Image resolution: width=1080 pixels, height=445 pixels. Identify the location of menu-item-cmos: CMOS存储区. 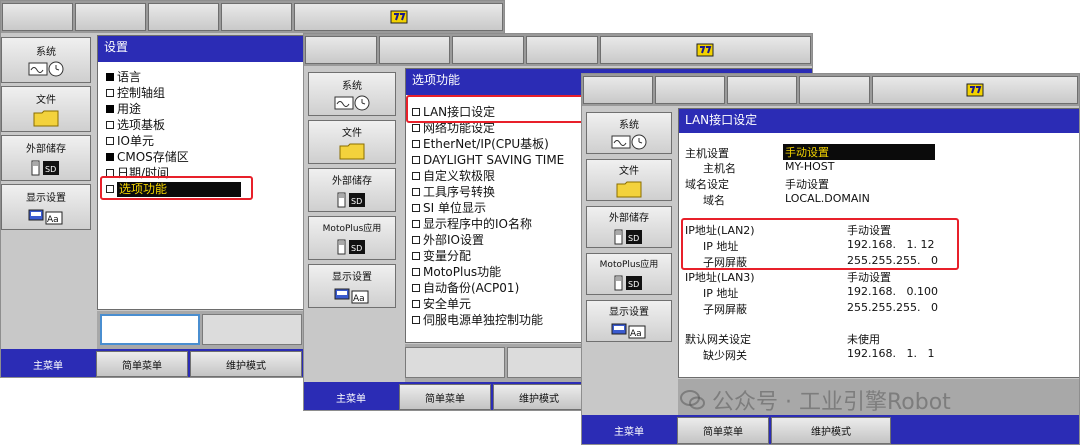
(147, 157).